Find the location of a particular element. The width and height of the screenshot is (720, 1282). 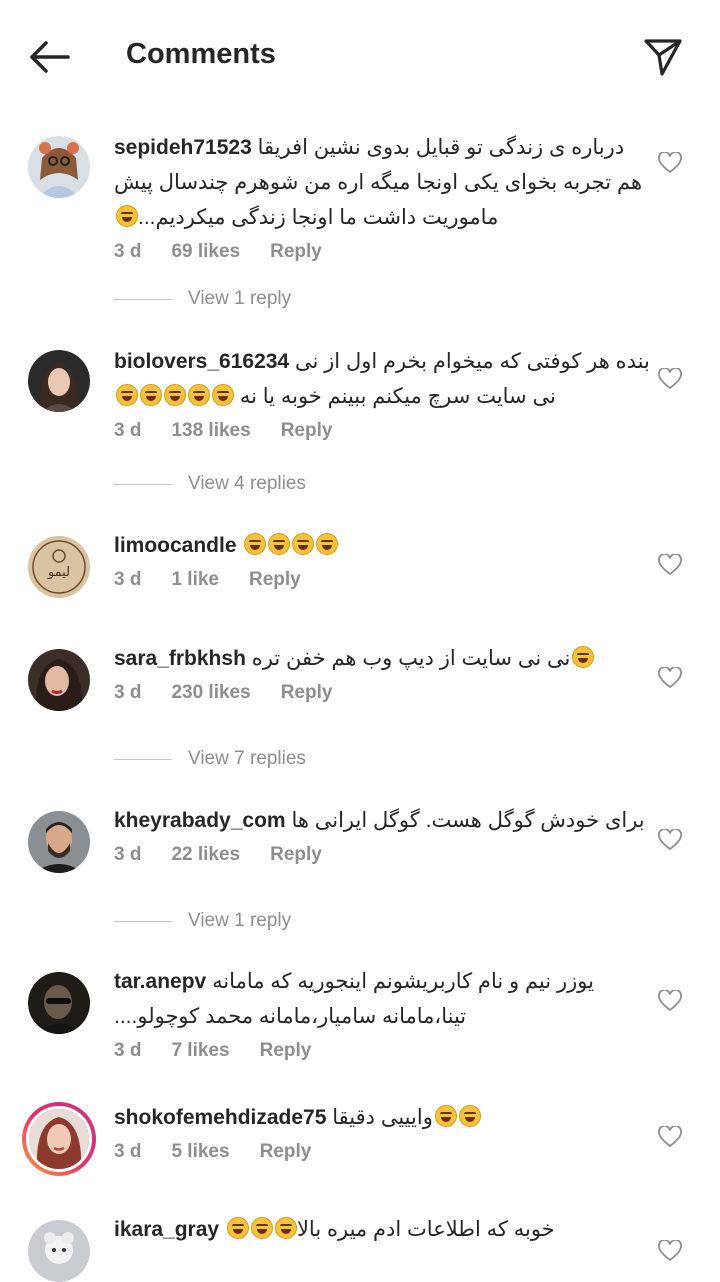

comment-username: biolovers_616234 is located at coordinates (201, 361).